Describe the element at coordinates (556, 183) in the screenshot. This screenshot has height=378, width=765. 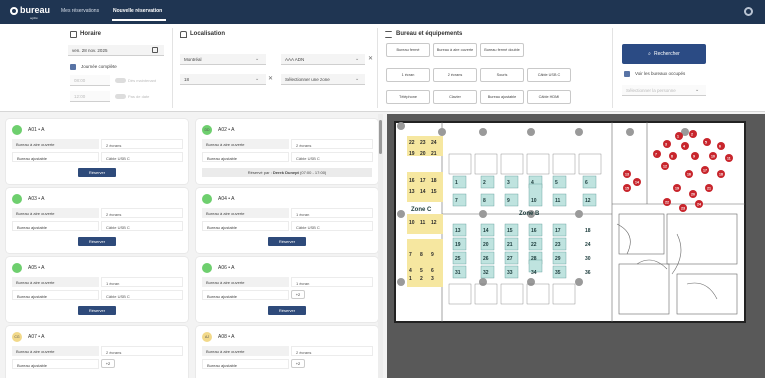
I see `zone-b-desk-label: 5` at that location.